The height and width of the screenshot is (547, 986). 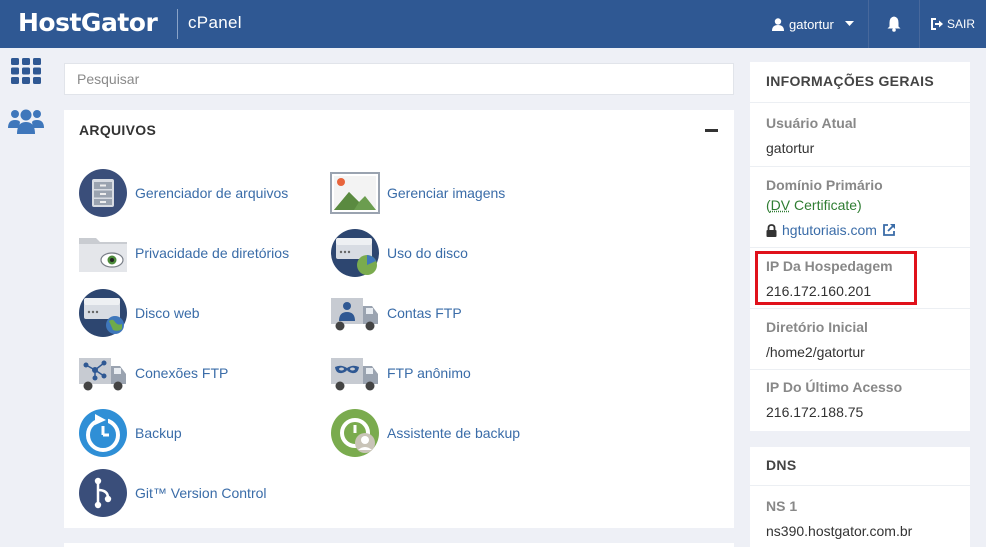 I want to click on item-label: Assistente de backup, so click(x=453, y=433).